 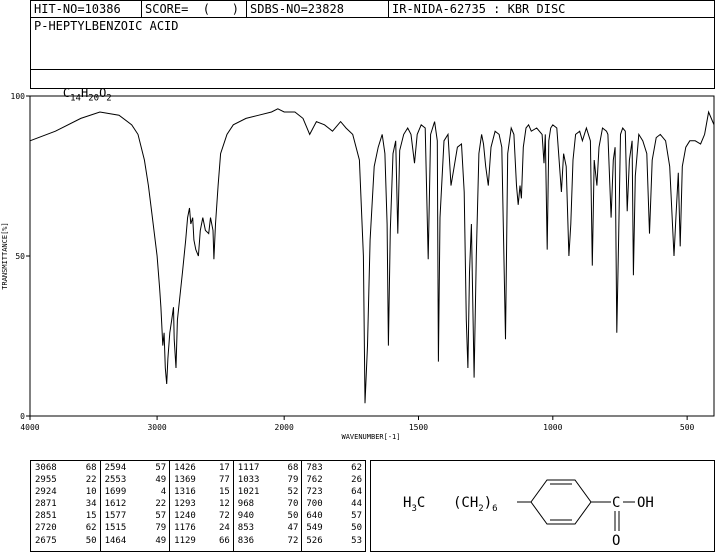 I want to click on peak-row: 3068 68, so click(x=66, y=468).